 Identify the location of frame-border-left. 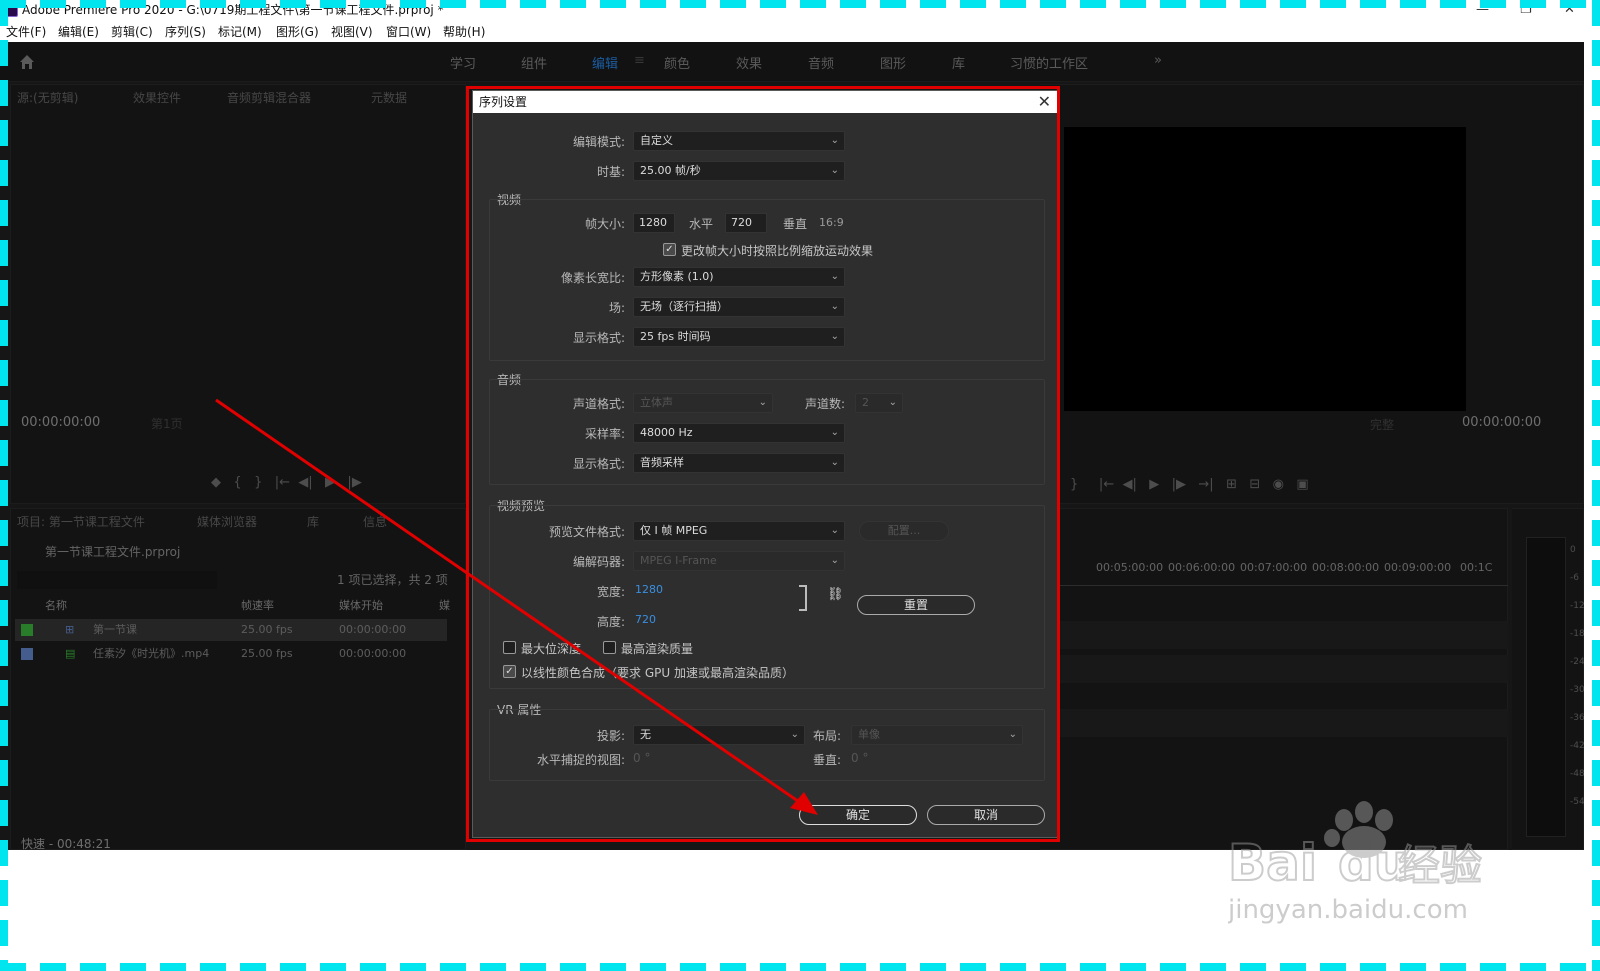
(4, 485).